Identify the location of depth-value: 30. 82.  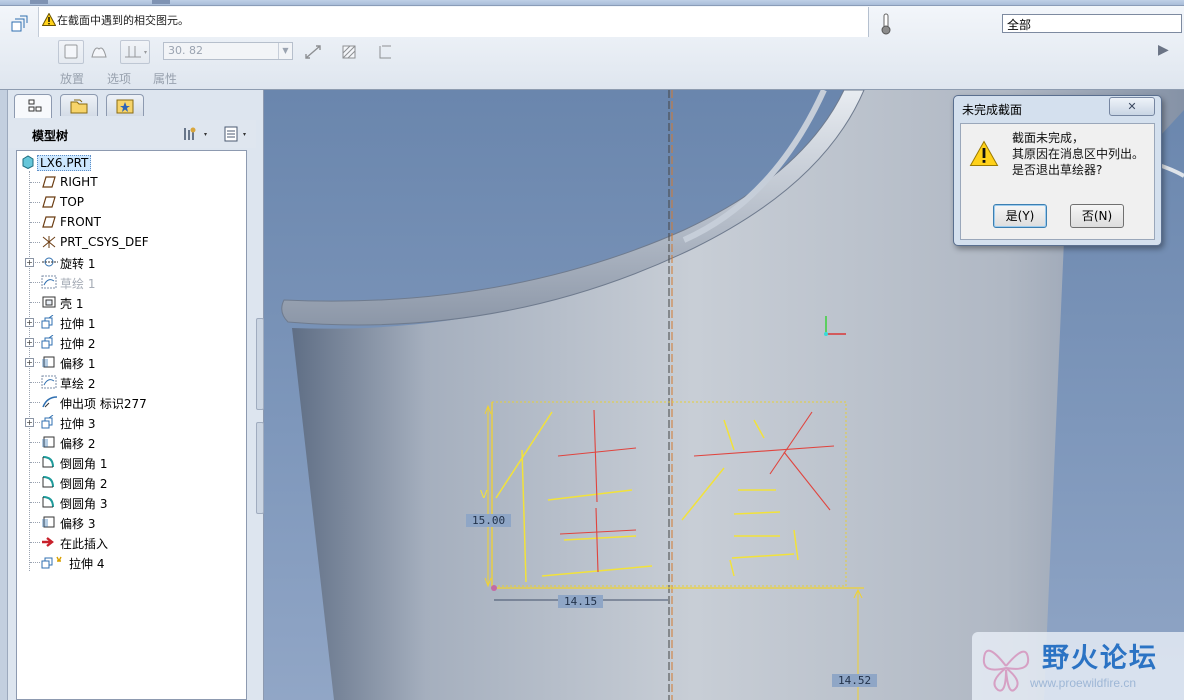
(185, 50).